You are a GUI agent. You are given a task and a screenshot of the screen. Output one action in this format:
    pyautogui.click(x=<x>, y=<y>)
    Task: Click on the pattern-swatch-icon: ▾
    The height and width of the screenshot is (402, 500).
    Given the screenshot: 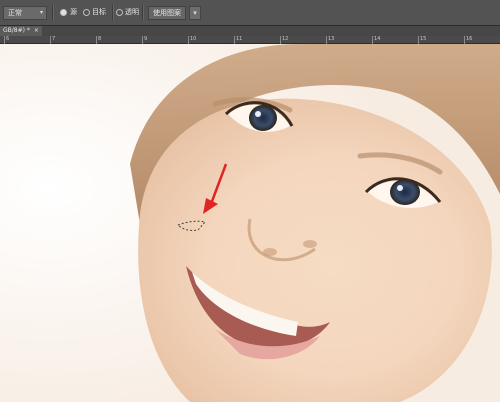 What is the action you would take?
    pyautogui.click(x=195, y=13)
    